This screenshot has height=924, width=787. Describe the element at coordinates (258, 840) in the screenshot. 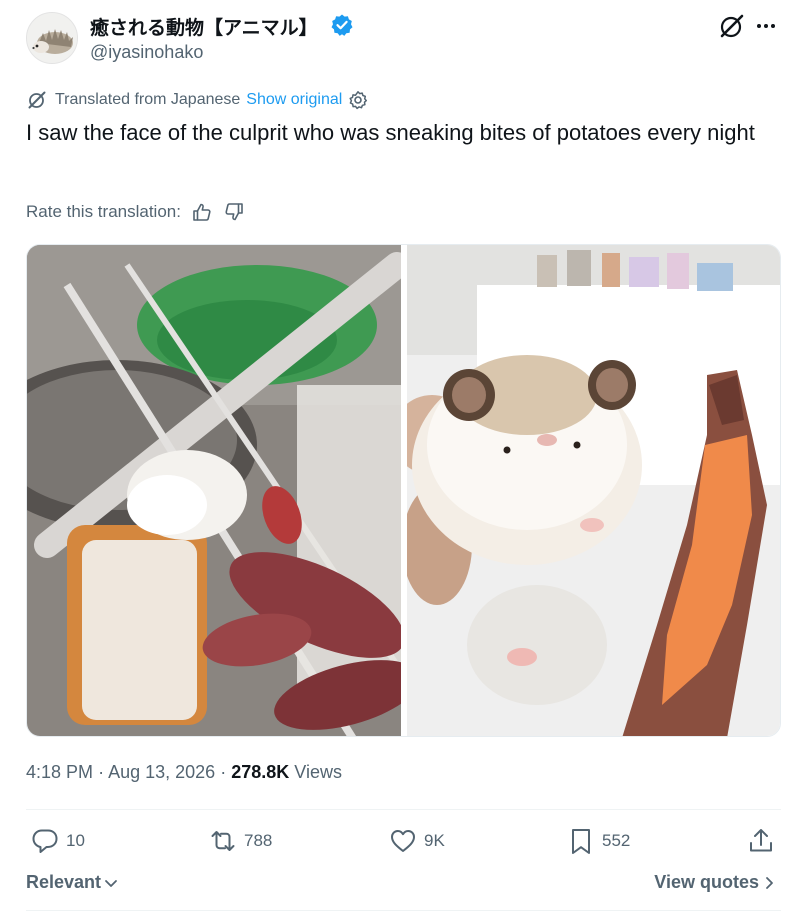

I see `repost-count: 788` at that location.